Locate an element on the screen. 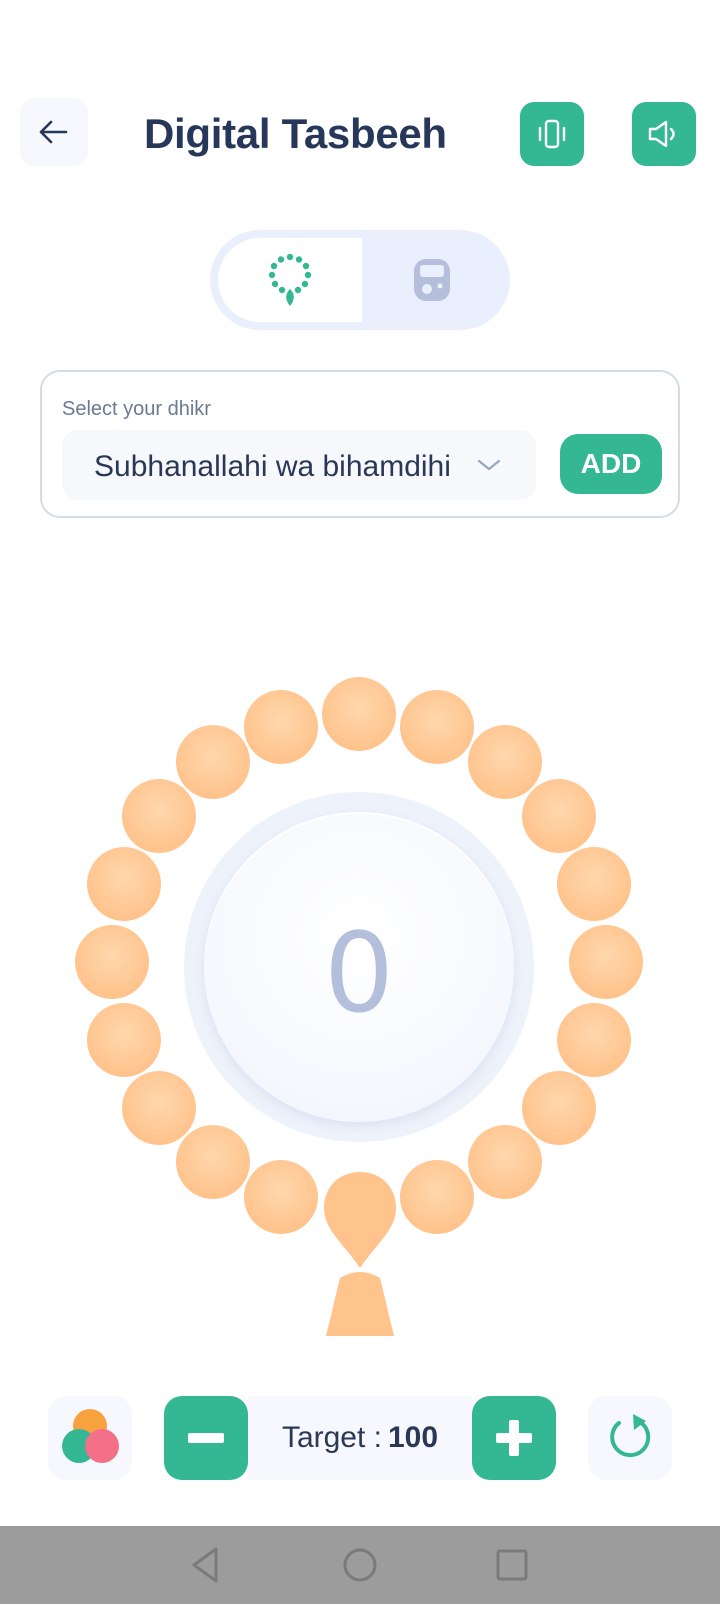 Image resolution: width=720 pixels, height=1604 pixels. vibration-toggle-button is located at coordinates (552, 134).